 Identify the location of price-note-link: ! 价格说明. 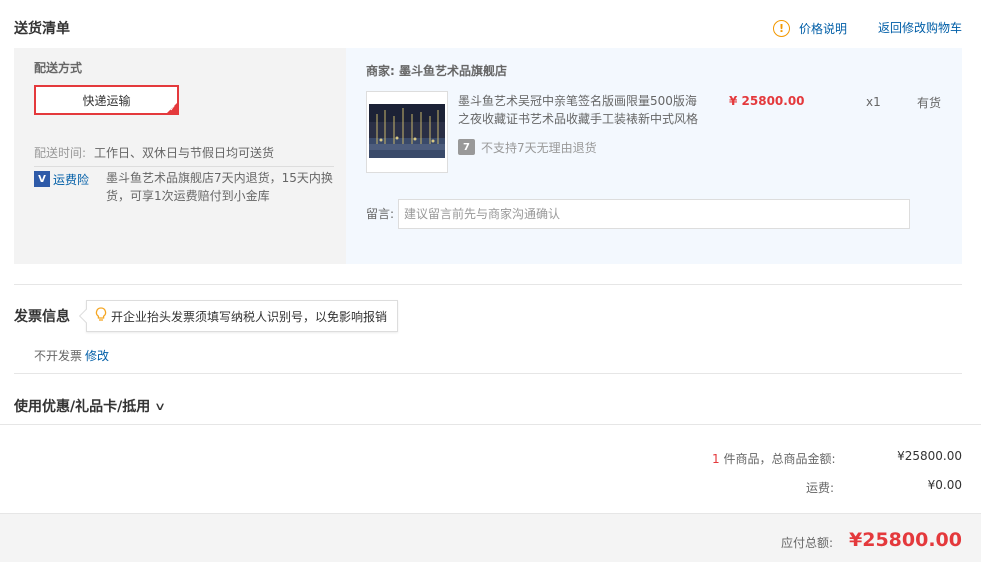
(810, 28).